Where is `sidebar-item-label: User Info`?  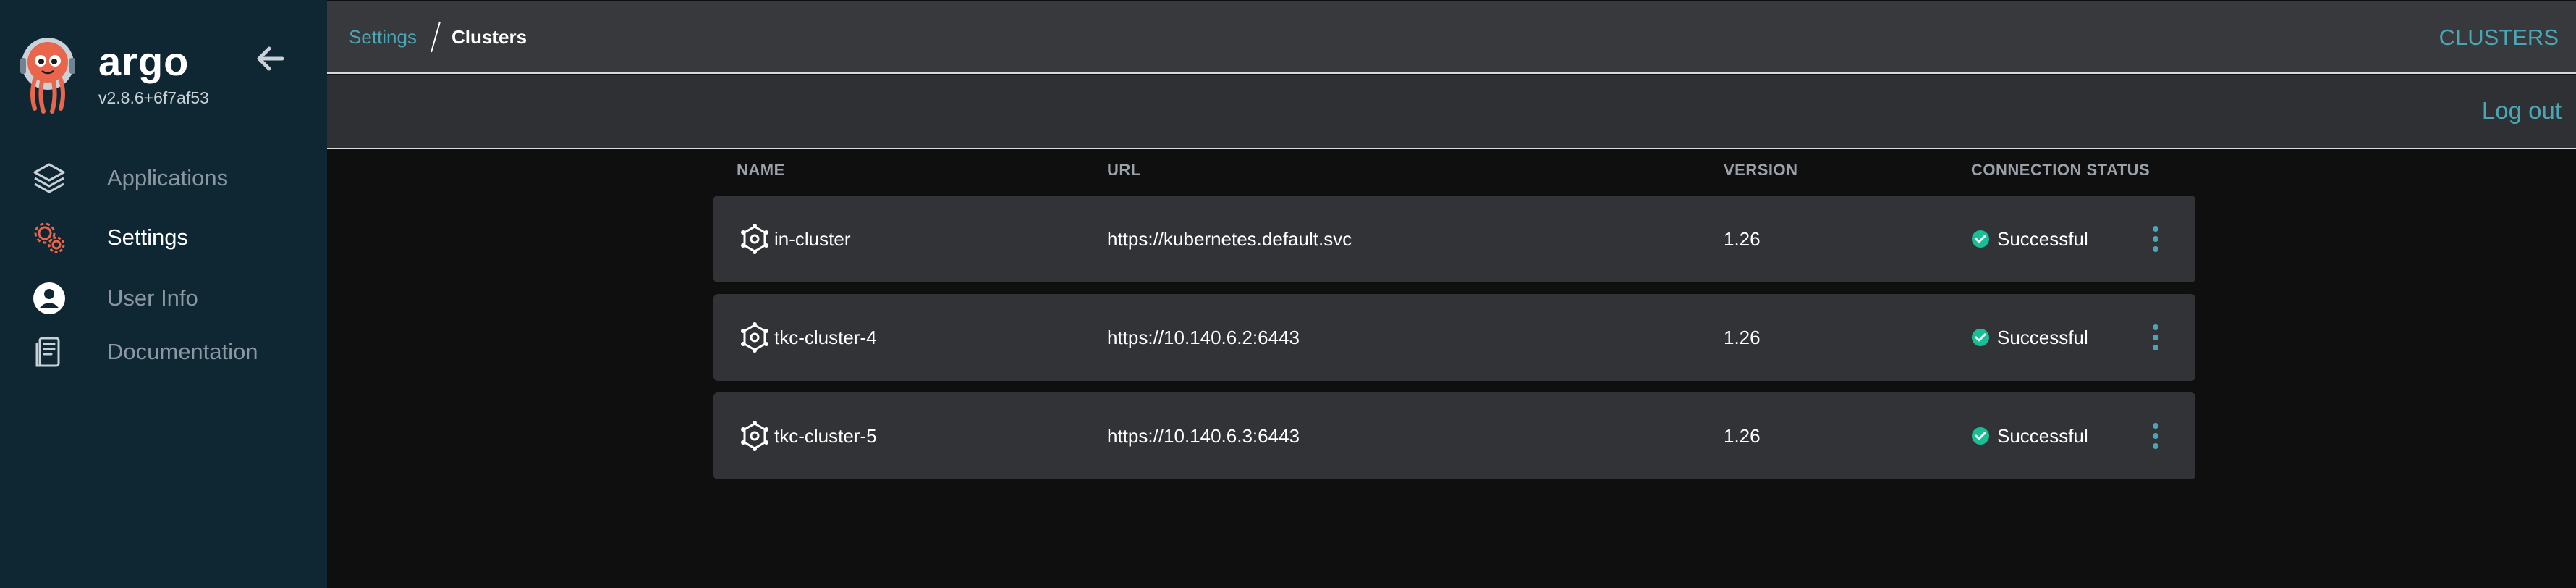 sidebar-item-label: User Info is located at coordinates (152, 298).